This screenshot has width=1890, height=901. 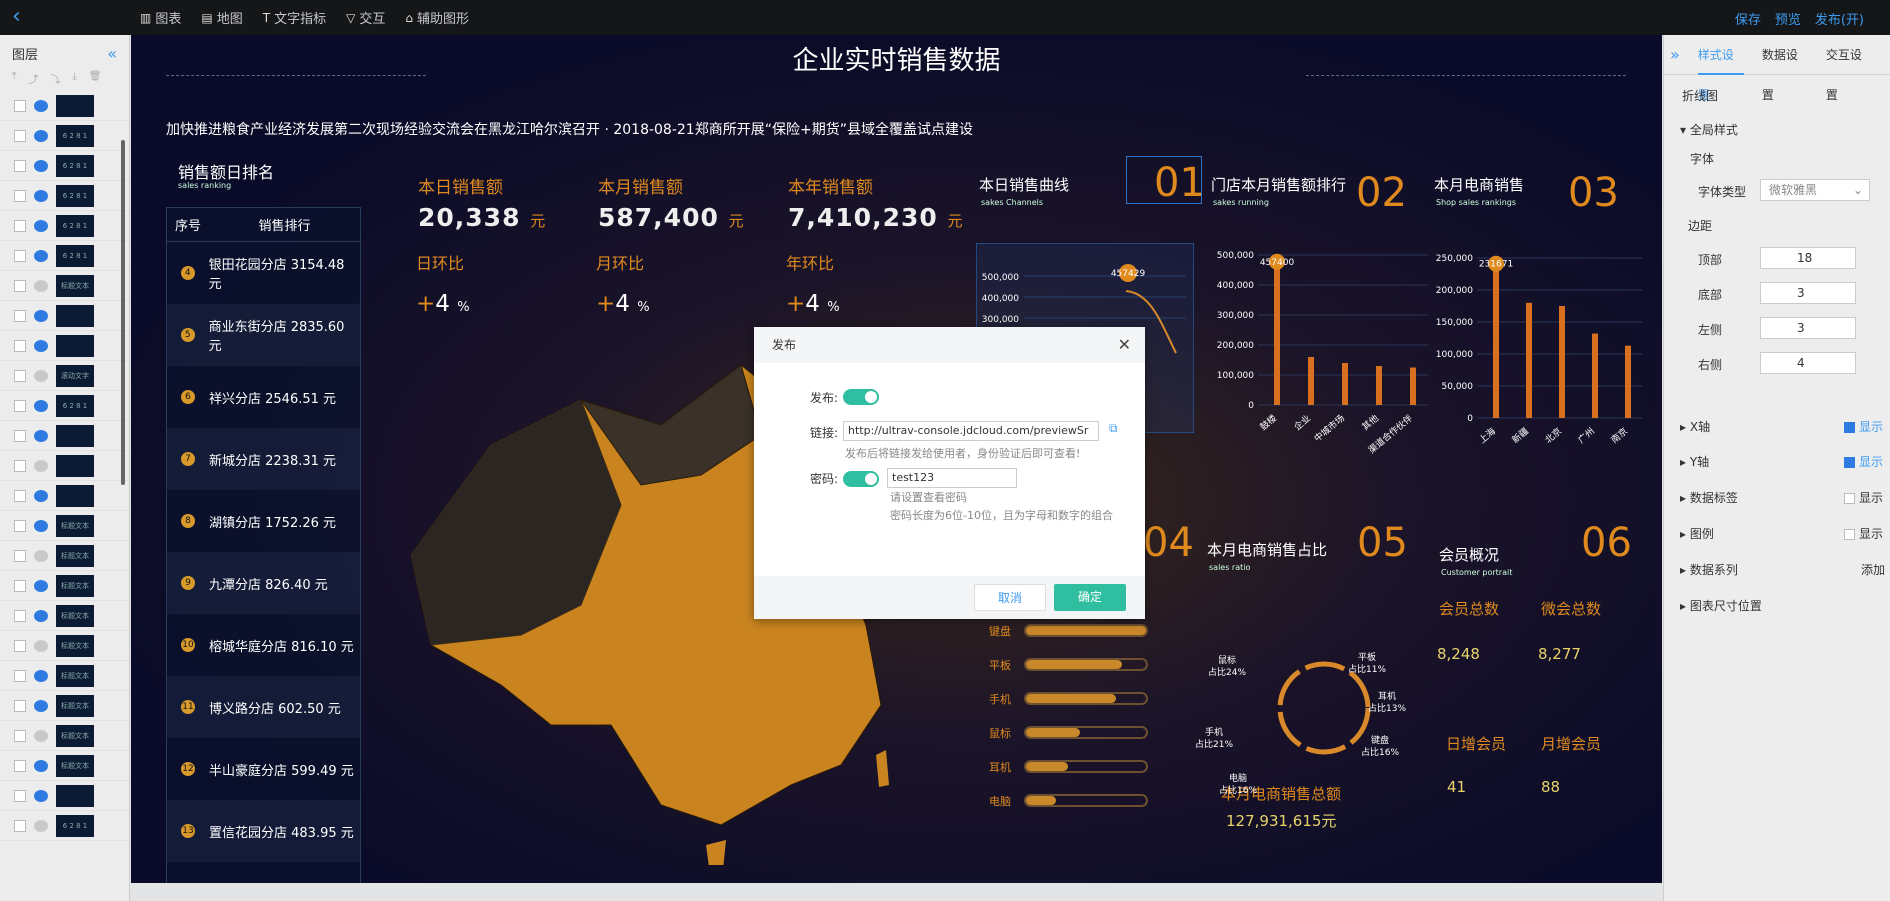 What do you see at coordinates (1867, 461) in the screenshot?
I see `y-axis-toggle: 显示` at bounding box center [1867, 461].